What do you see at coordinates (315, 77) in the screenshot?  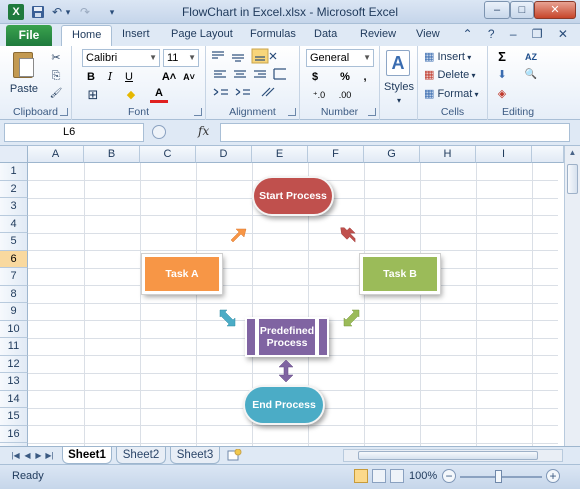 I see `currency-button: $` at bounding box center [315, 77].